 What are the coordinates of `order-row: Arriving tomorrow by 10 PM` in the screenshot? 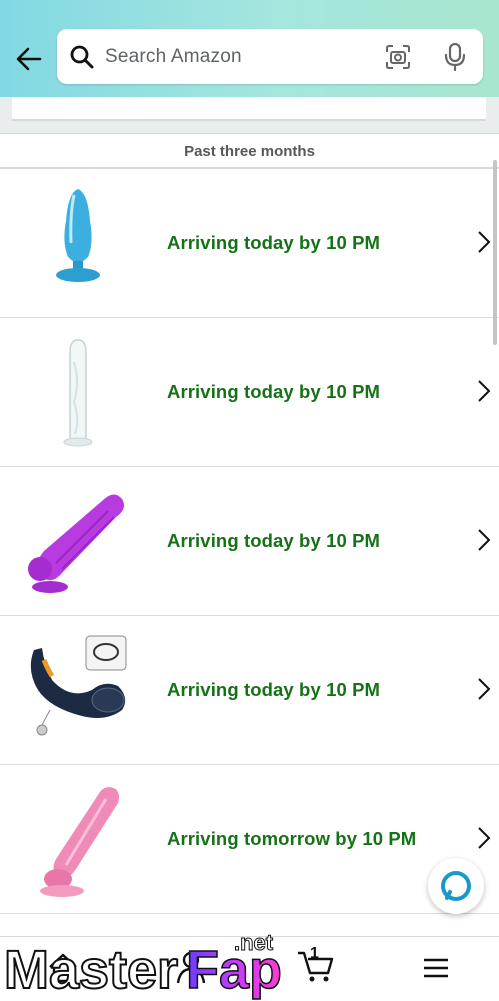 It's located at (249, 839).